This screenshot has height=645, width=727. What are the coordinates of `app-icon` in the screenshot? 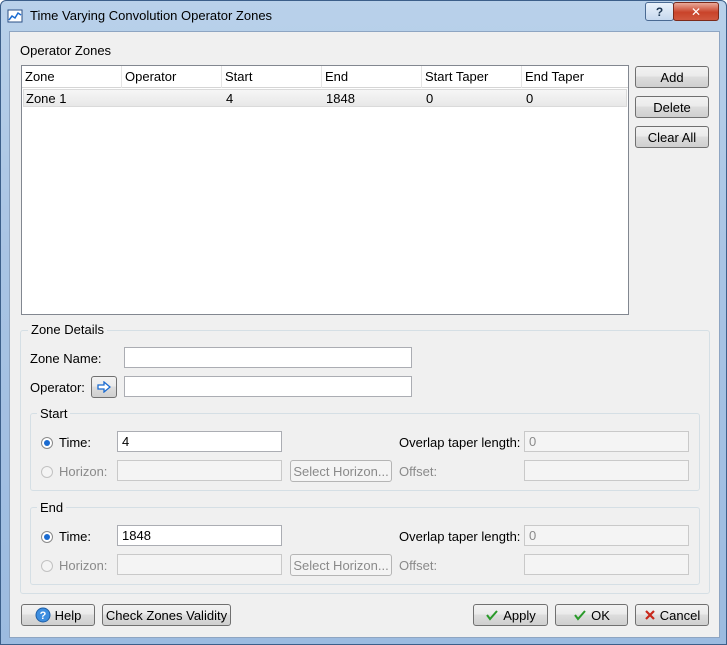 It's located at (15, 16).